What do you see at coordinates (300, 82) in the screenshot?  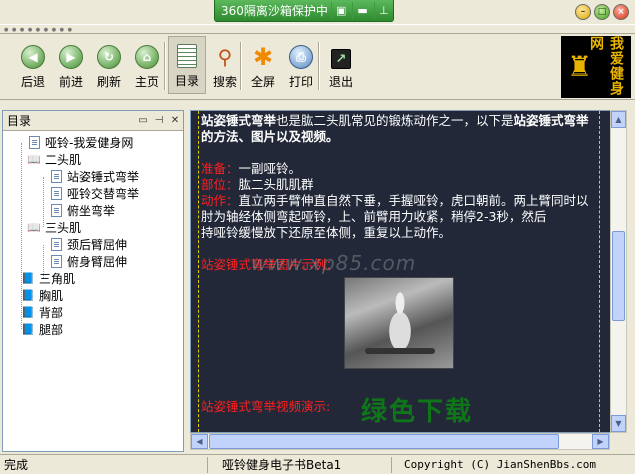 I see `print-label: 打印` at bounding box center [300, 82].